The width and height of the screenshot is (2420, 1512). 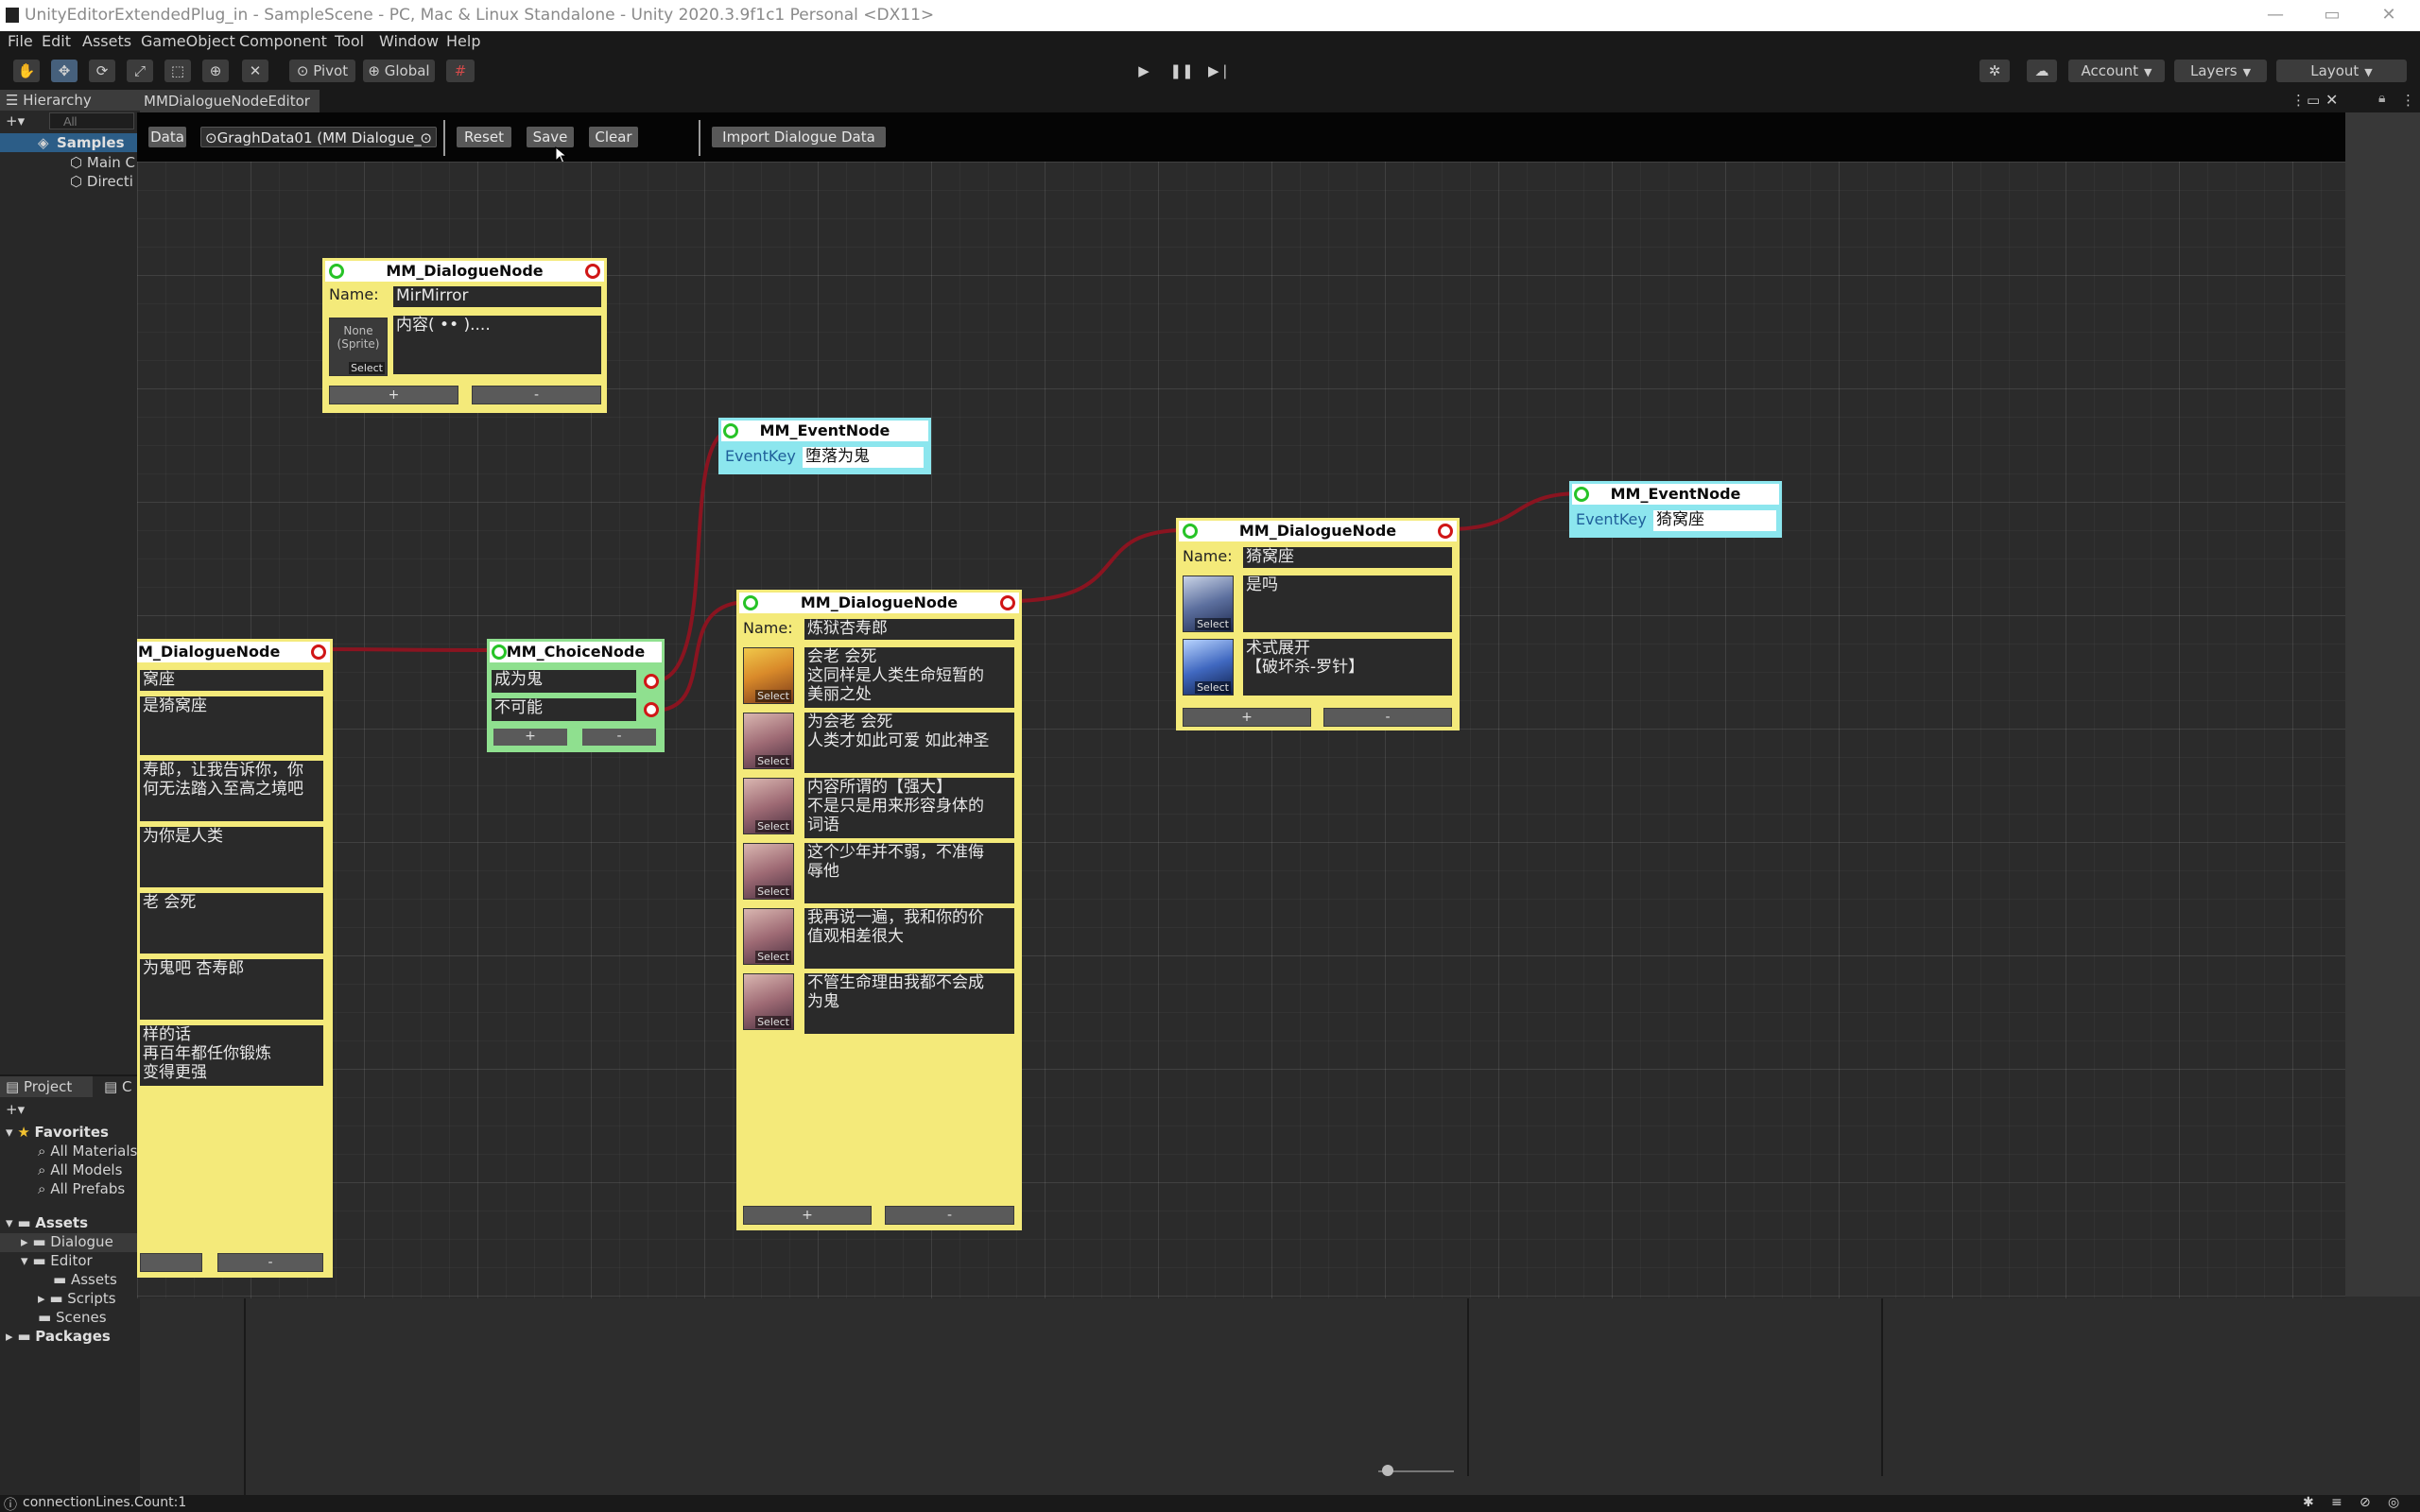 I want to click on dialogue-line-field: 术式展开 【破坏杀-罗针】, so click(x=1347, y=667).